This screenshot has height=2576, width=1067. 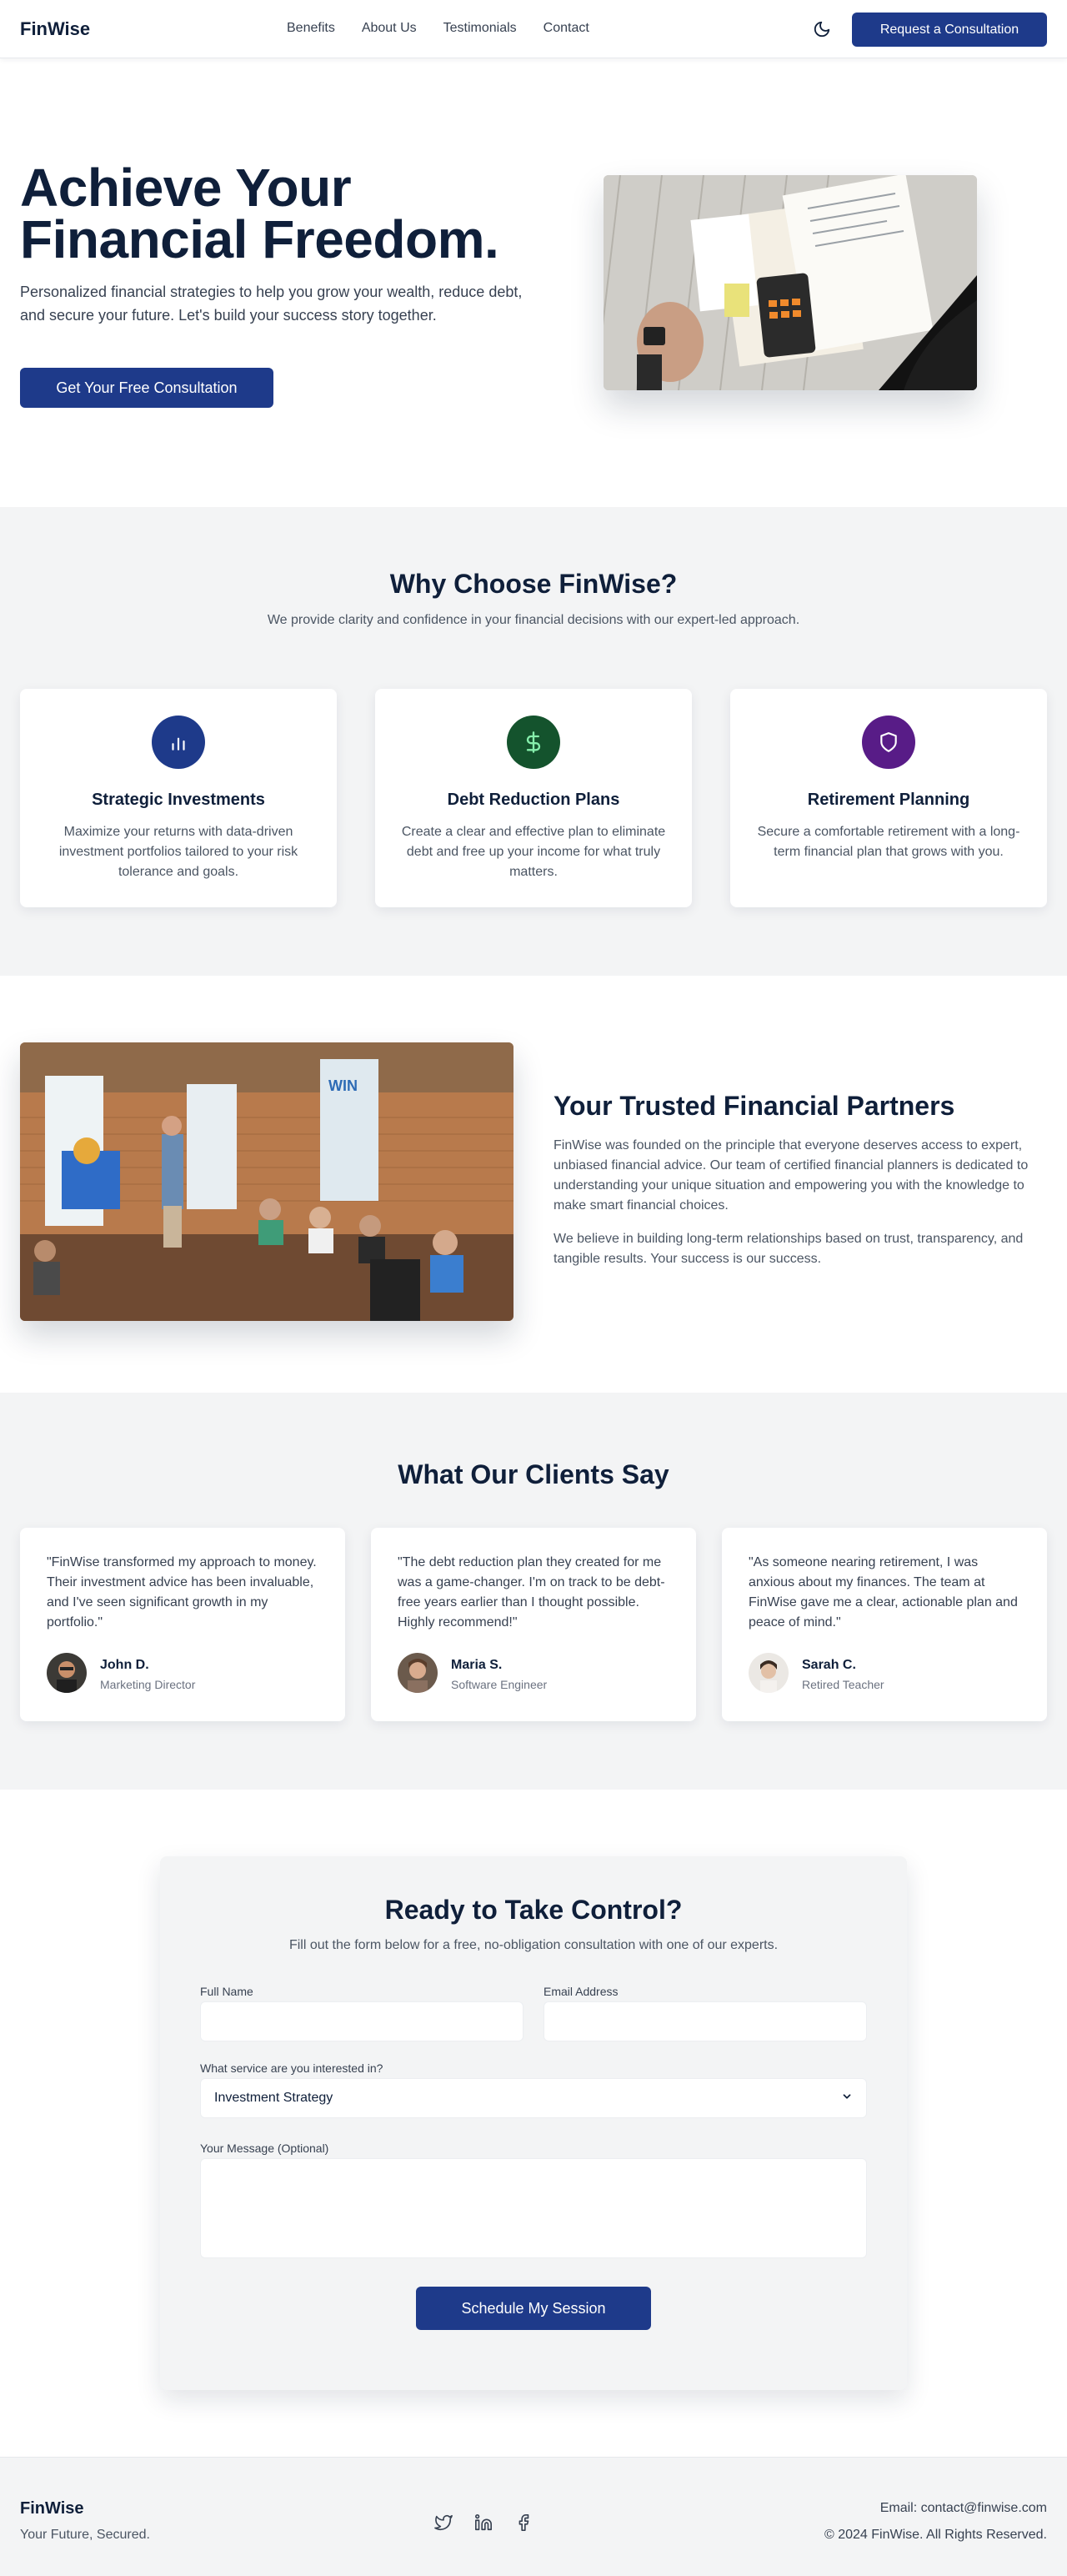 What do you see at coordinates (754, 1106) in the screenshot?
I see `about-title: Your Trusted Financial Partners` at bounding box center [754, 1106].